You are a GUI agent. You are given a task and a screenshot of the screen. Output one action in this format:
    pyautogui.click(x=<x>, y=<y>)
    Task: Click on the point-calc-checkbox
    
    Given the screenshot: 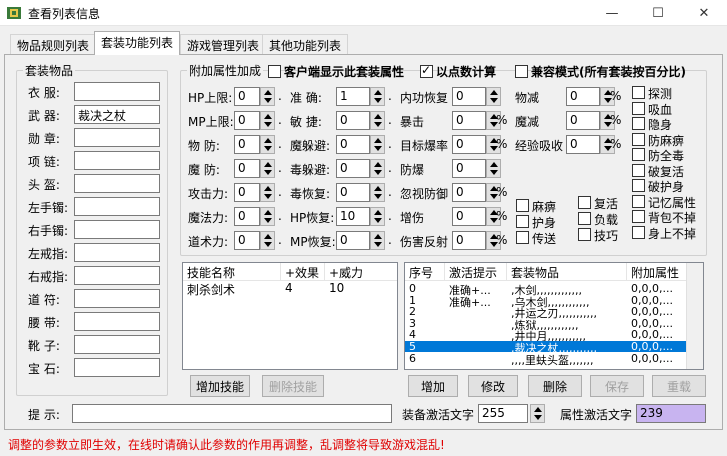 What is the action you would take?
    pyautogui.click(x=426, y=70)
    